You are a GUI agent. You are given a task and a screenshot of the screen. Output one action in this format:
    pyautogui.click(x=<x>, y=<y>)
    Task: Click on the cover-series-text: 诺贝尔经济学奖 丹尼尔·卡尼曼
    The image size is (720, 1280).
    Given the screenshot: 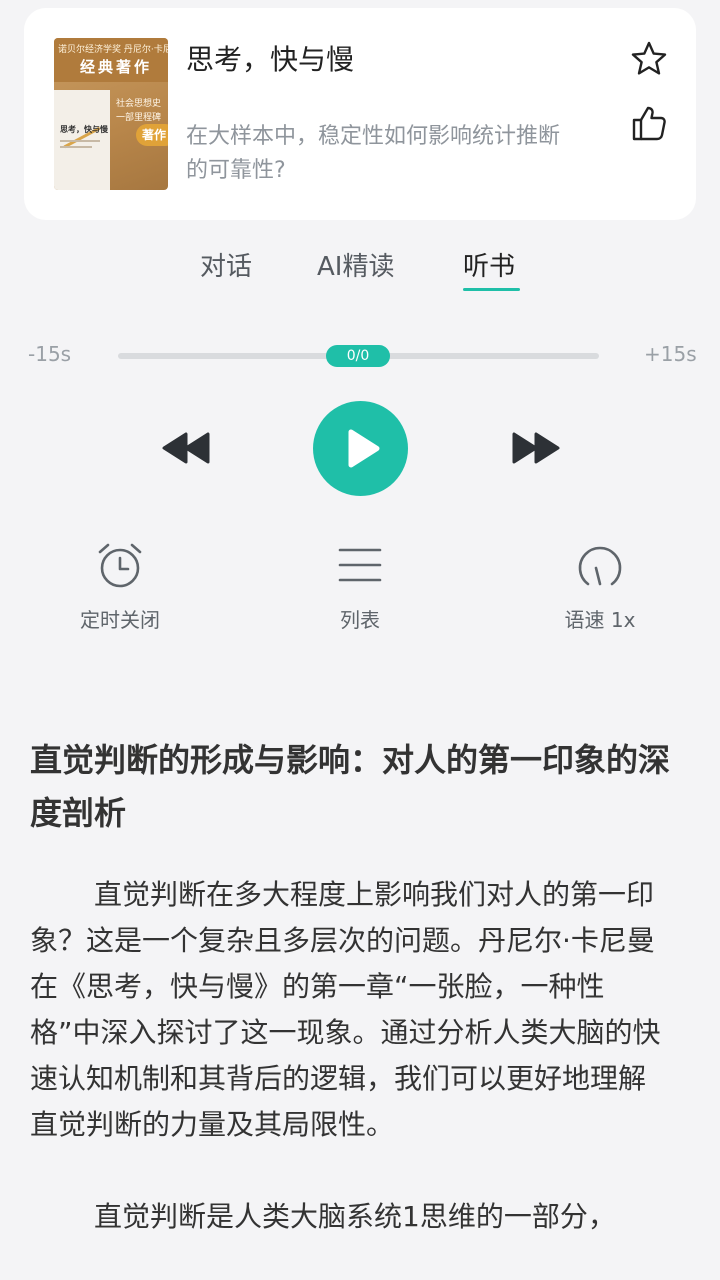 What is the action you would take?
    pyautogui.click(x=113, y=50)
    